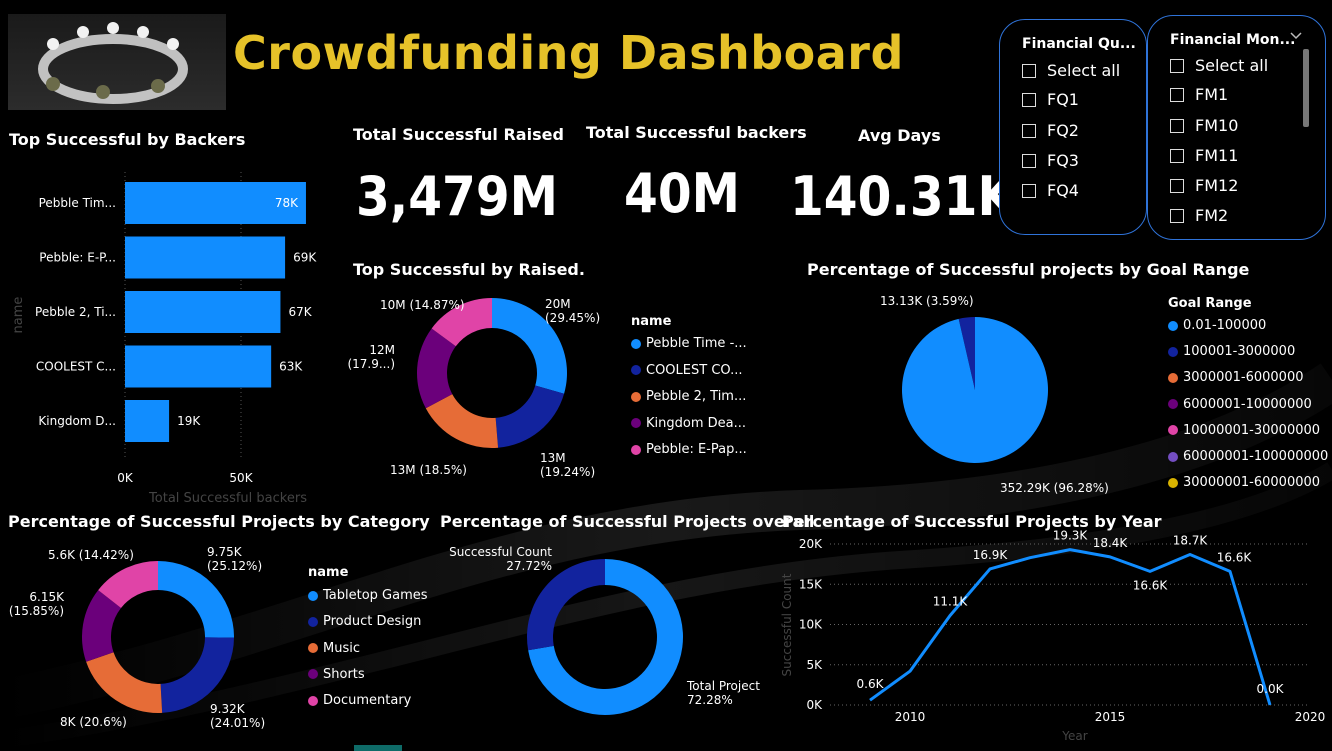  I want to click on y-tick-label: 0K, so click(814, 705).